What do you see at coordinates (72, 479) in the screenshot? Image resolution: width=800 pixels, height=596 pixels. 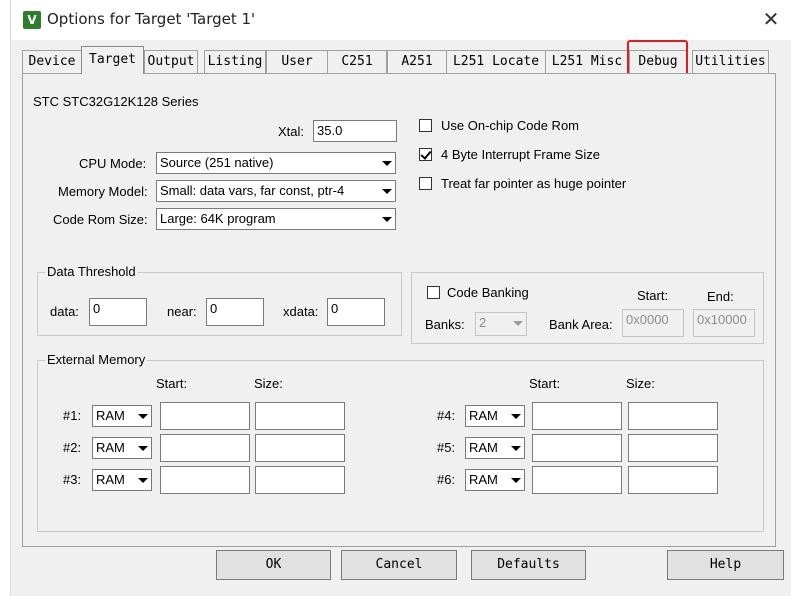 I see `ext-row-label-3: #3:` at bounding box center [72, 479].